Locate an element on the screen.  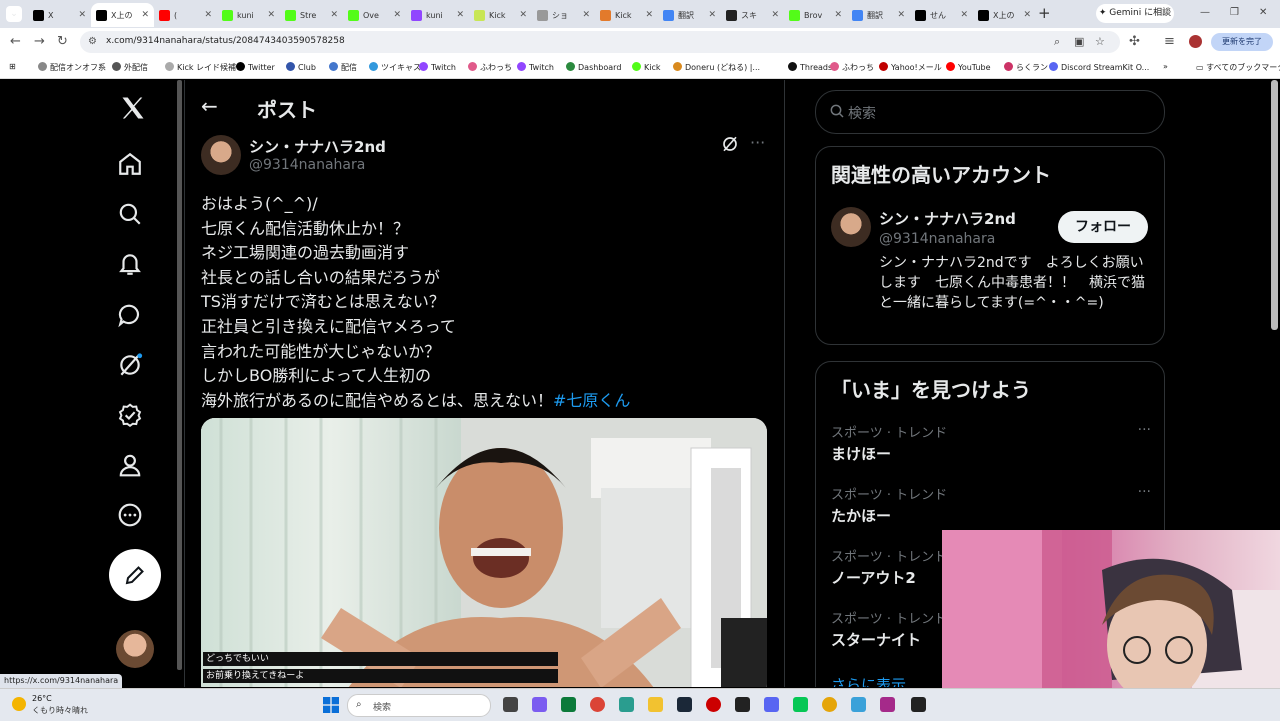
zoom-icon: ⌕ is located at coordinates (1057, 42).